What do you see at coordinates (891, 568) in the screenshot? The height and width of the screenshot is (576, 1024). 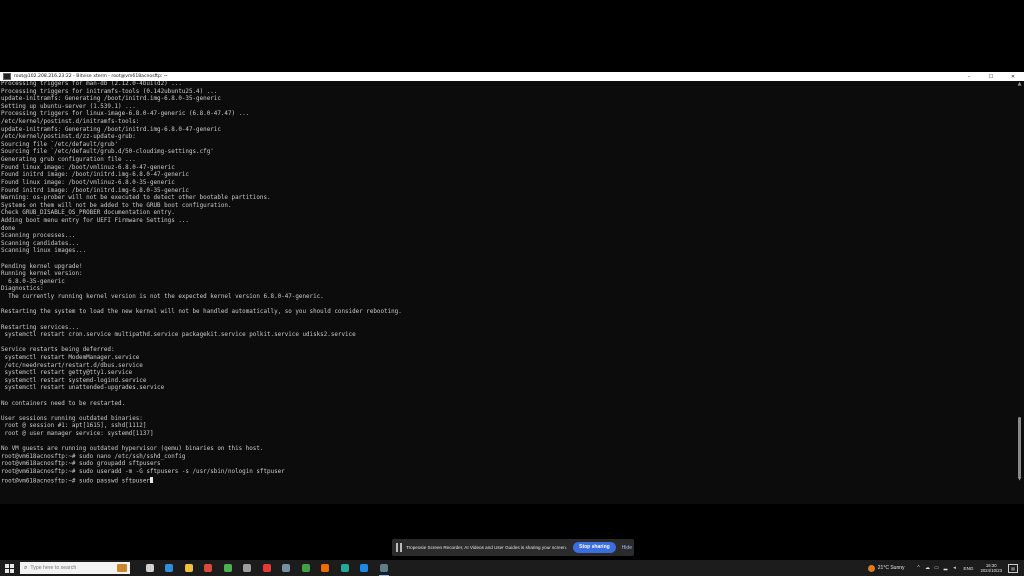 I see `weather-text: 21°C Sunny` at bounding box center [891, 568].